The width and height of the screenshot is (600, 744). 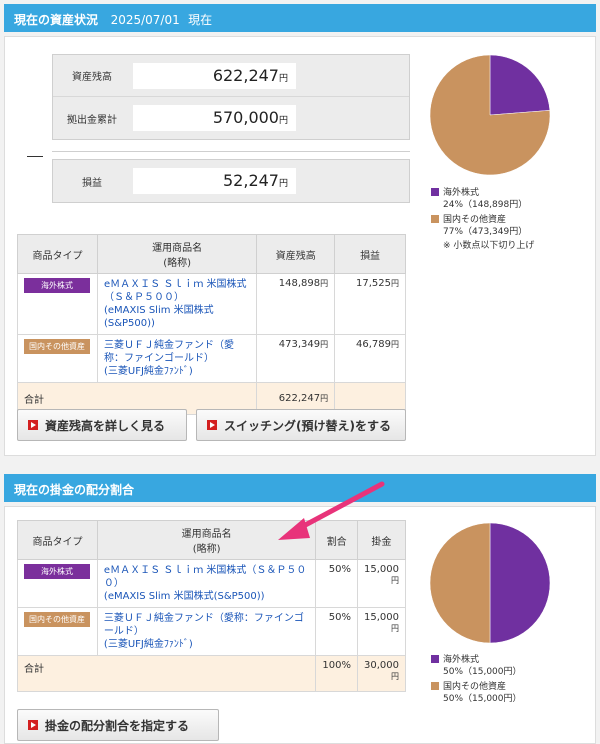 I want to click on balance-row: 資産残高 622,247円, so click(x=231, y=76).